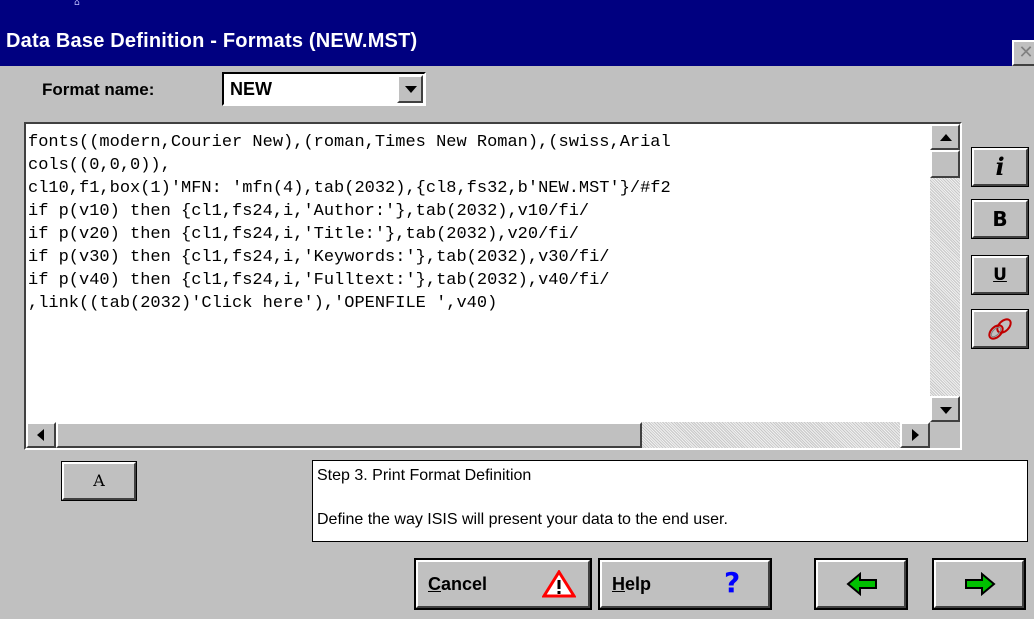 This screenshot has height=619, width=1034. Describe the element at coordinates (945, 435) in the screenshot. I see `scrollbar-corner` at that location.